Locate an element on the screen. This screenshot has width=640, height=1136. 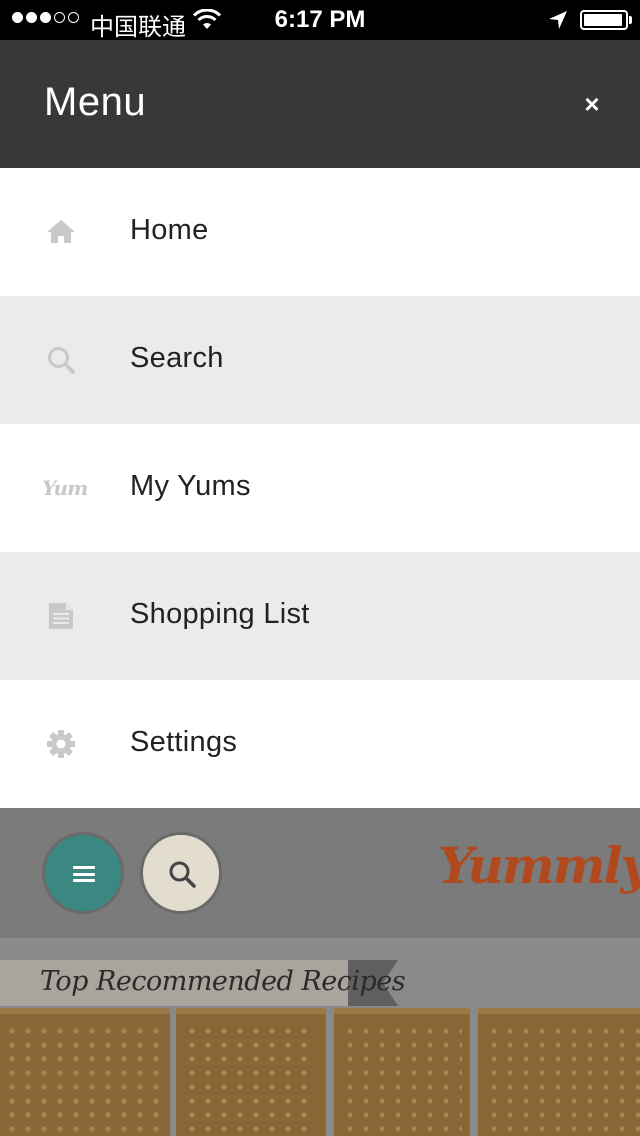
status-bar: 中国联通 6:17 PM is located at coordinates (320, 20).